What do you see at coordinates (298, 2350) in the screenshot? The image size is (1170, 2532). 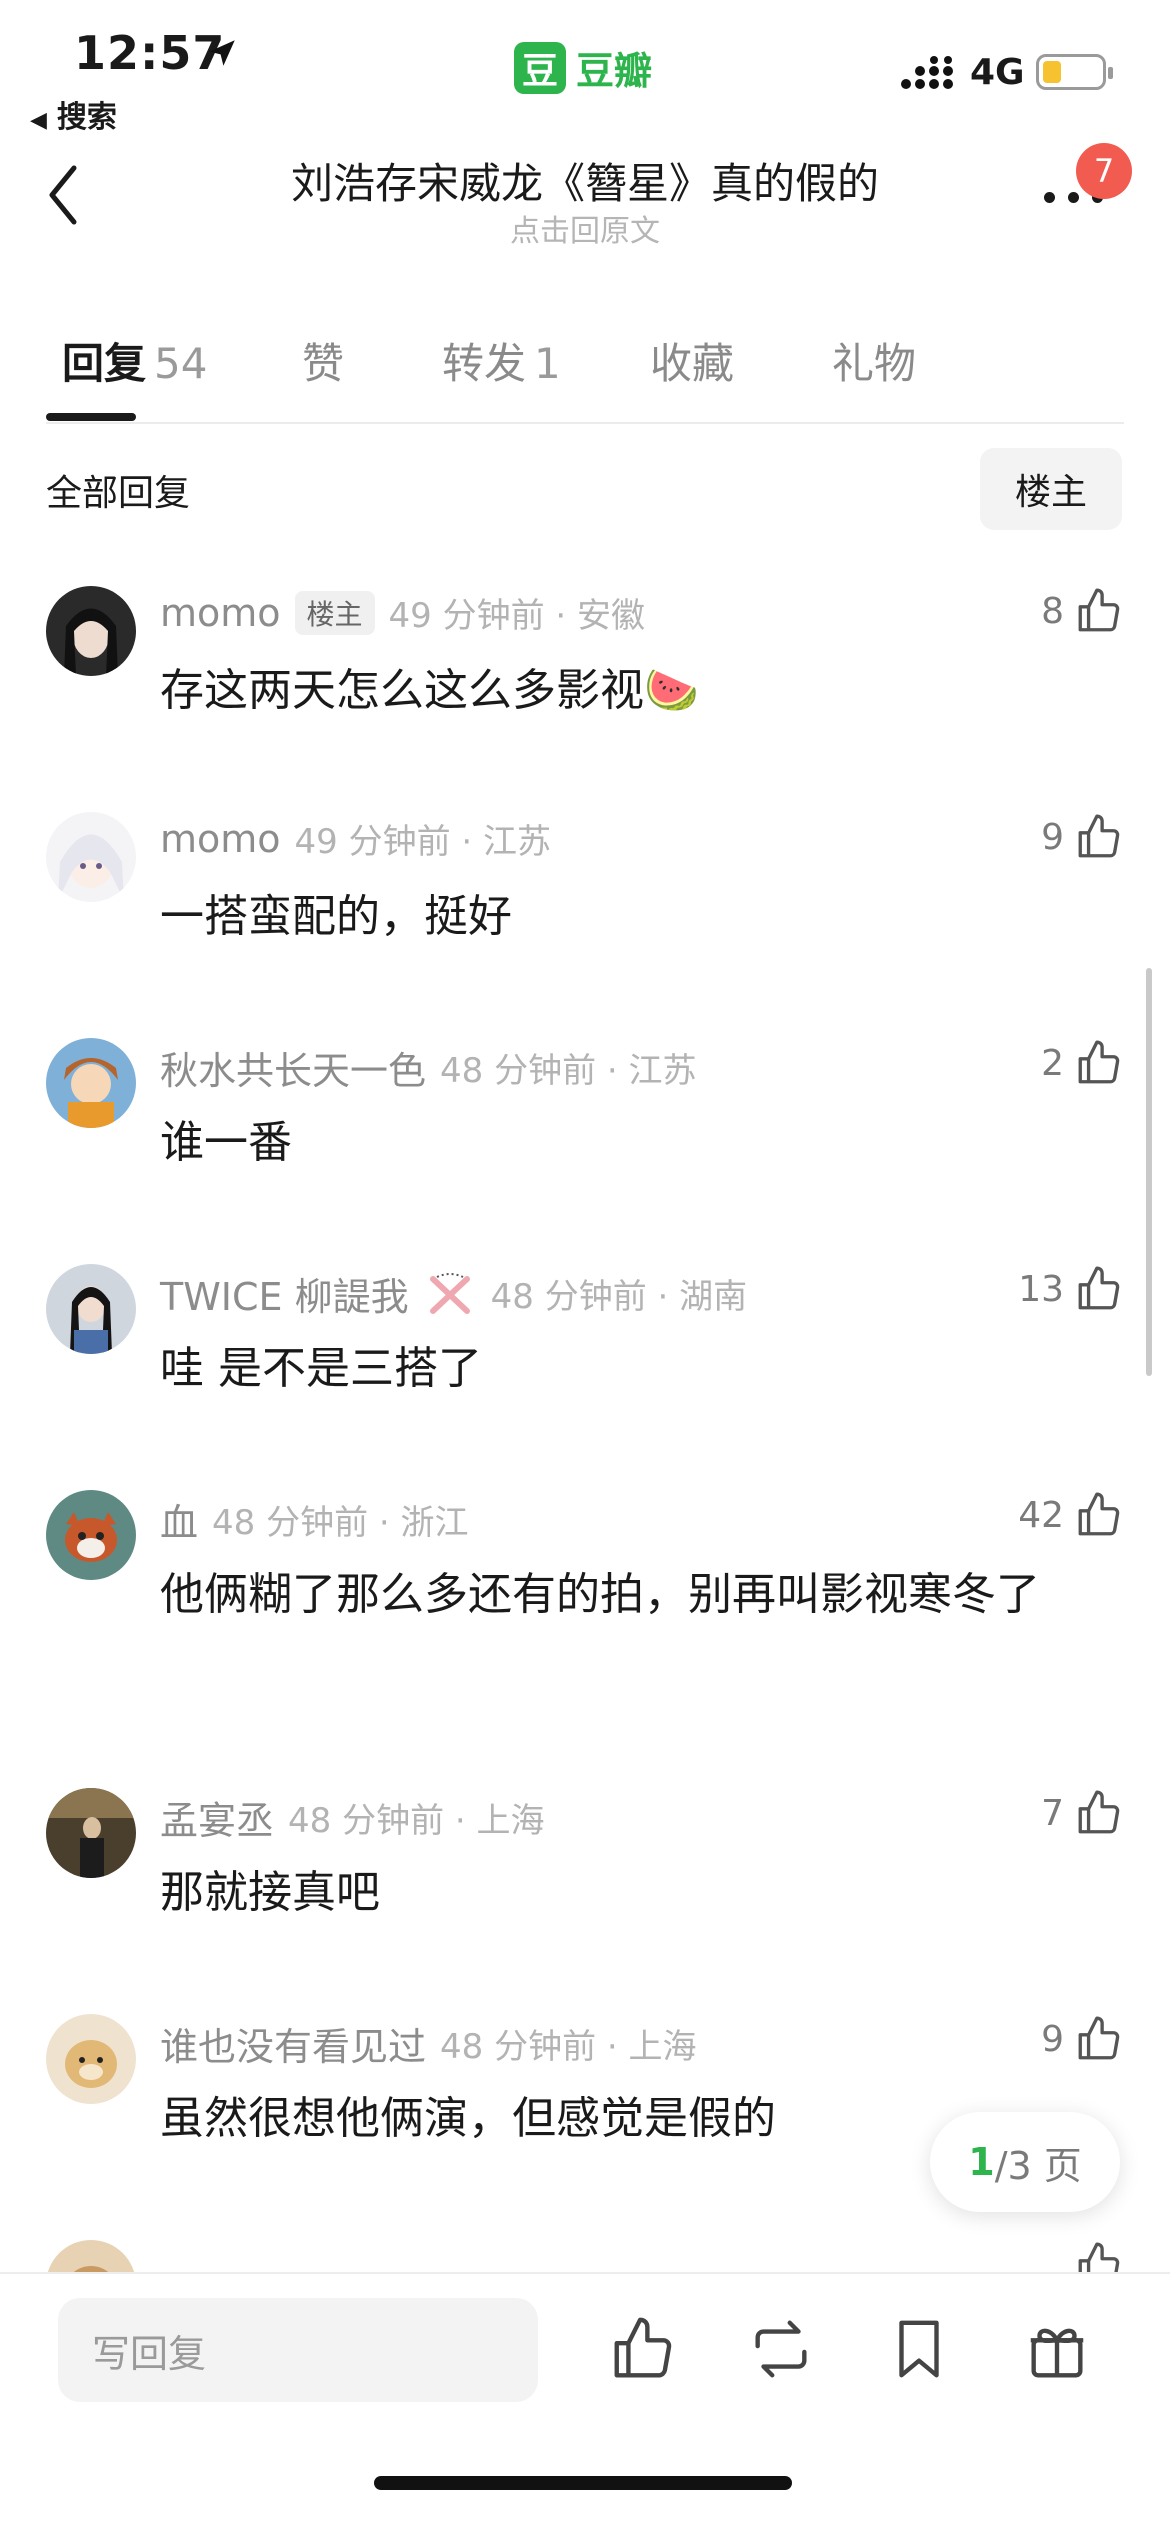 I see `reply-input: 写回复` at bounding box center [298, 2350].